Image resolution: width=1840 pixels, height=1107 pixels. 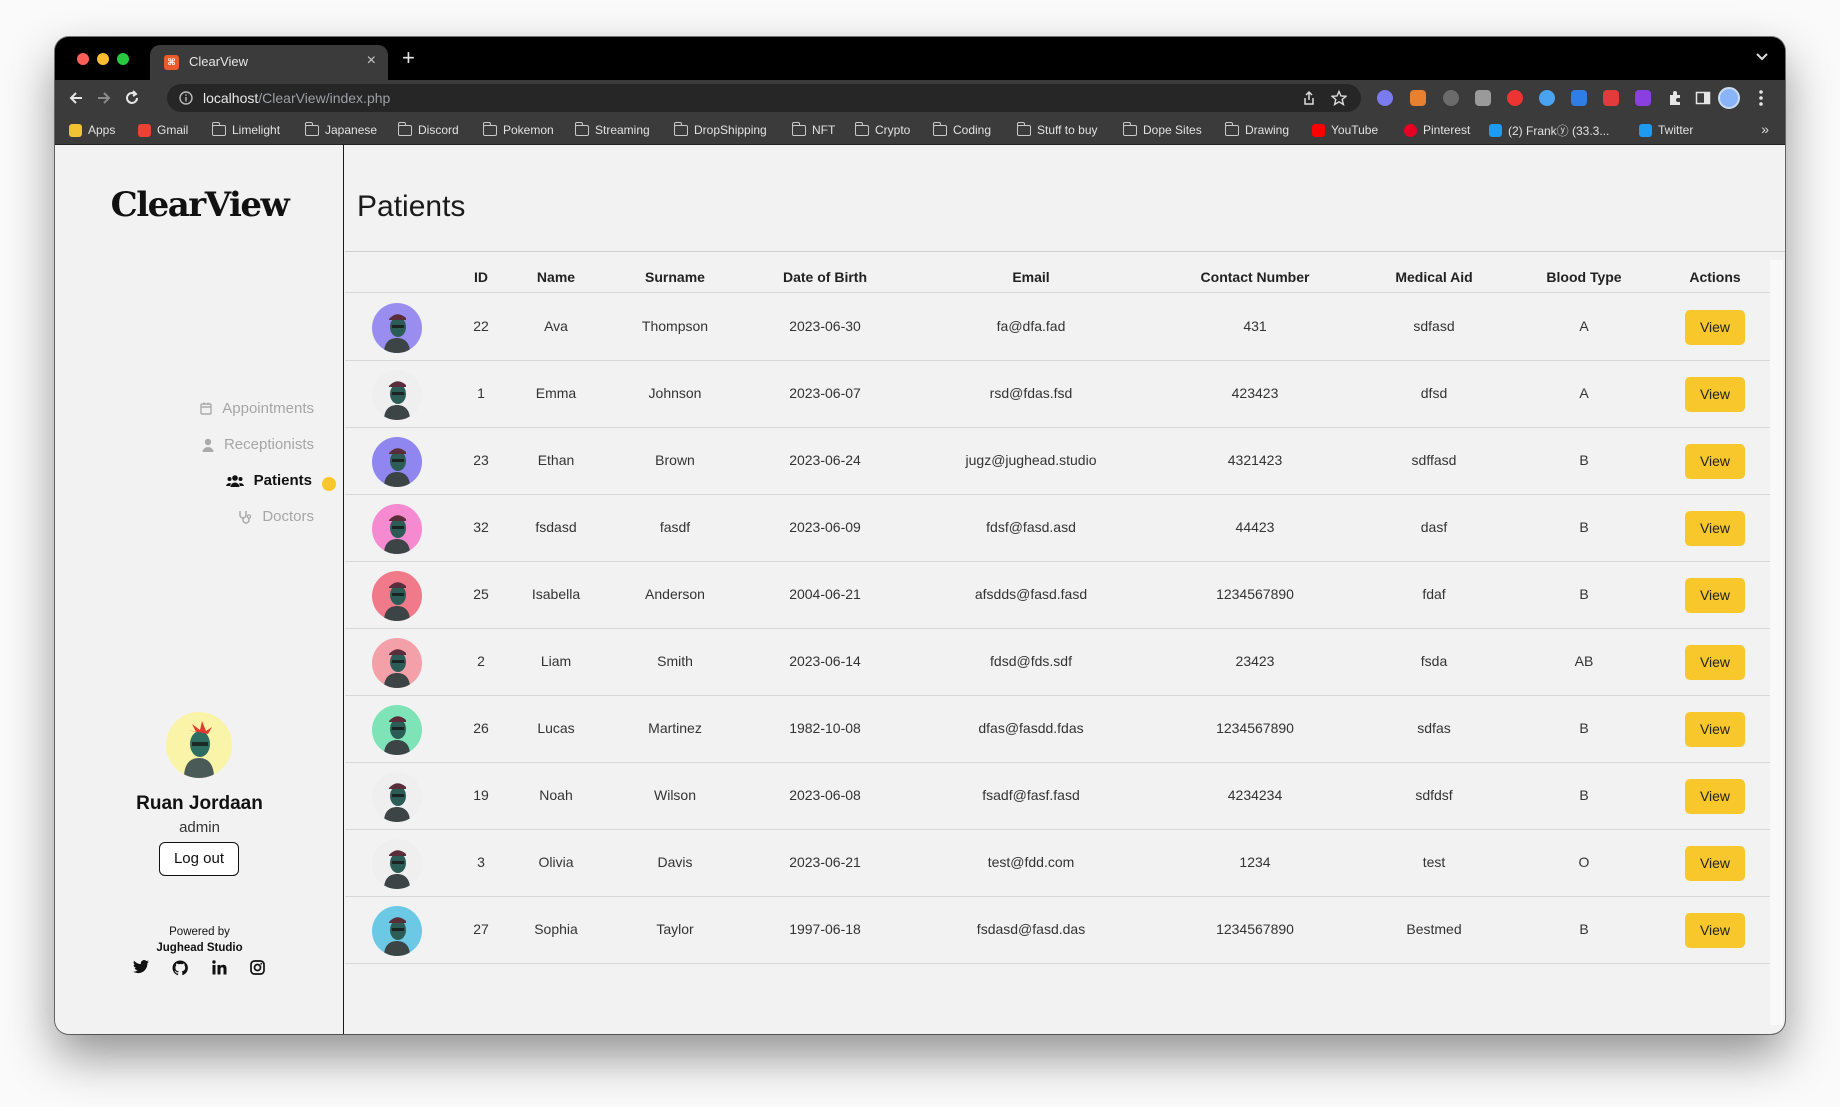 I want to click on cell-name: Liam, so click(x=556, y=661).